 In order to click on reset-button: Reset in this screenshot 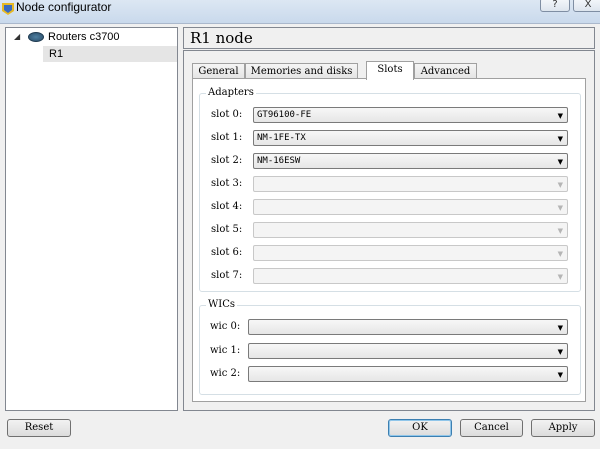, I will do `click(39, 428)`.